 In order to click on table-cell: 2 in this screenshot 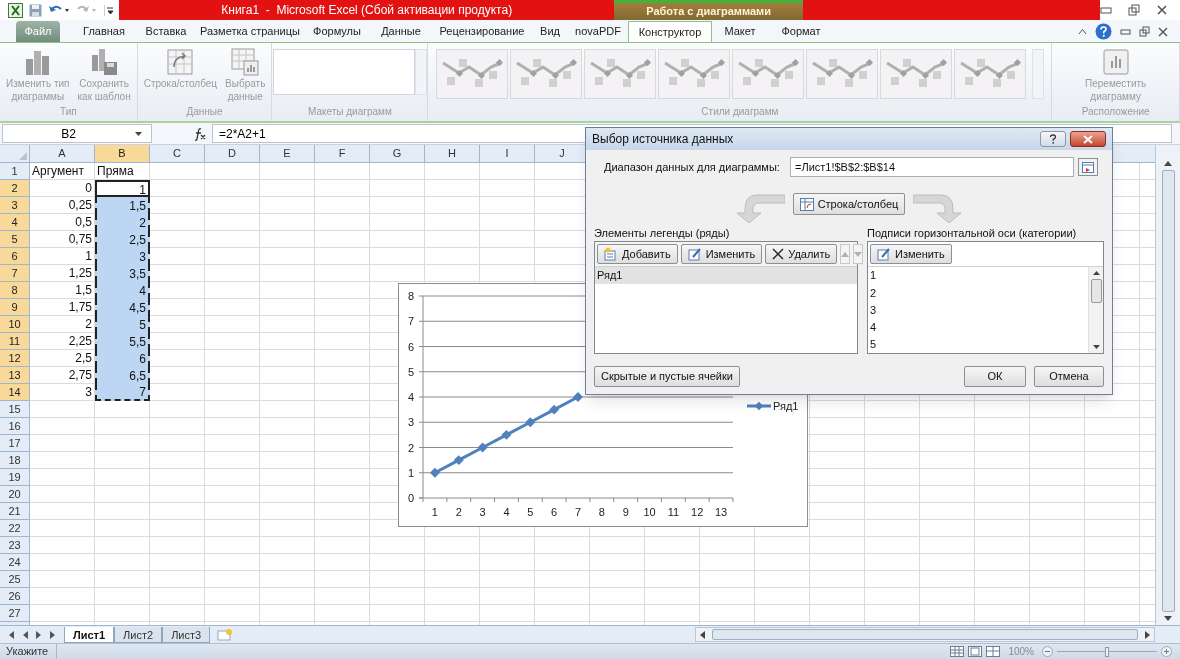, I will do `click(122, 222)`.